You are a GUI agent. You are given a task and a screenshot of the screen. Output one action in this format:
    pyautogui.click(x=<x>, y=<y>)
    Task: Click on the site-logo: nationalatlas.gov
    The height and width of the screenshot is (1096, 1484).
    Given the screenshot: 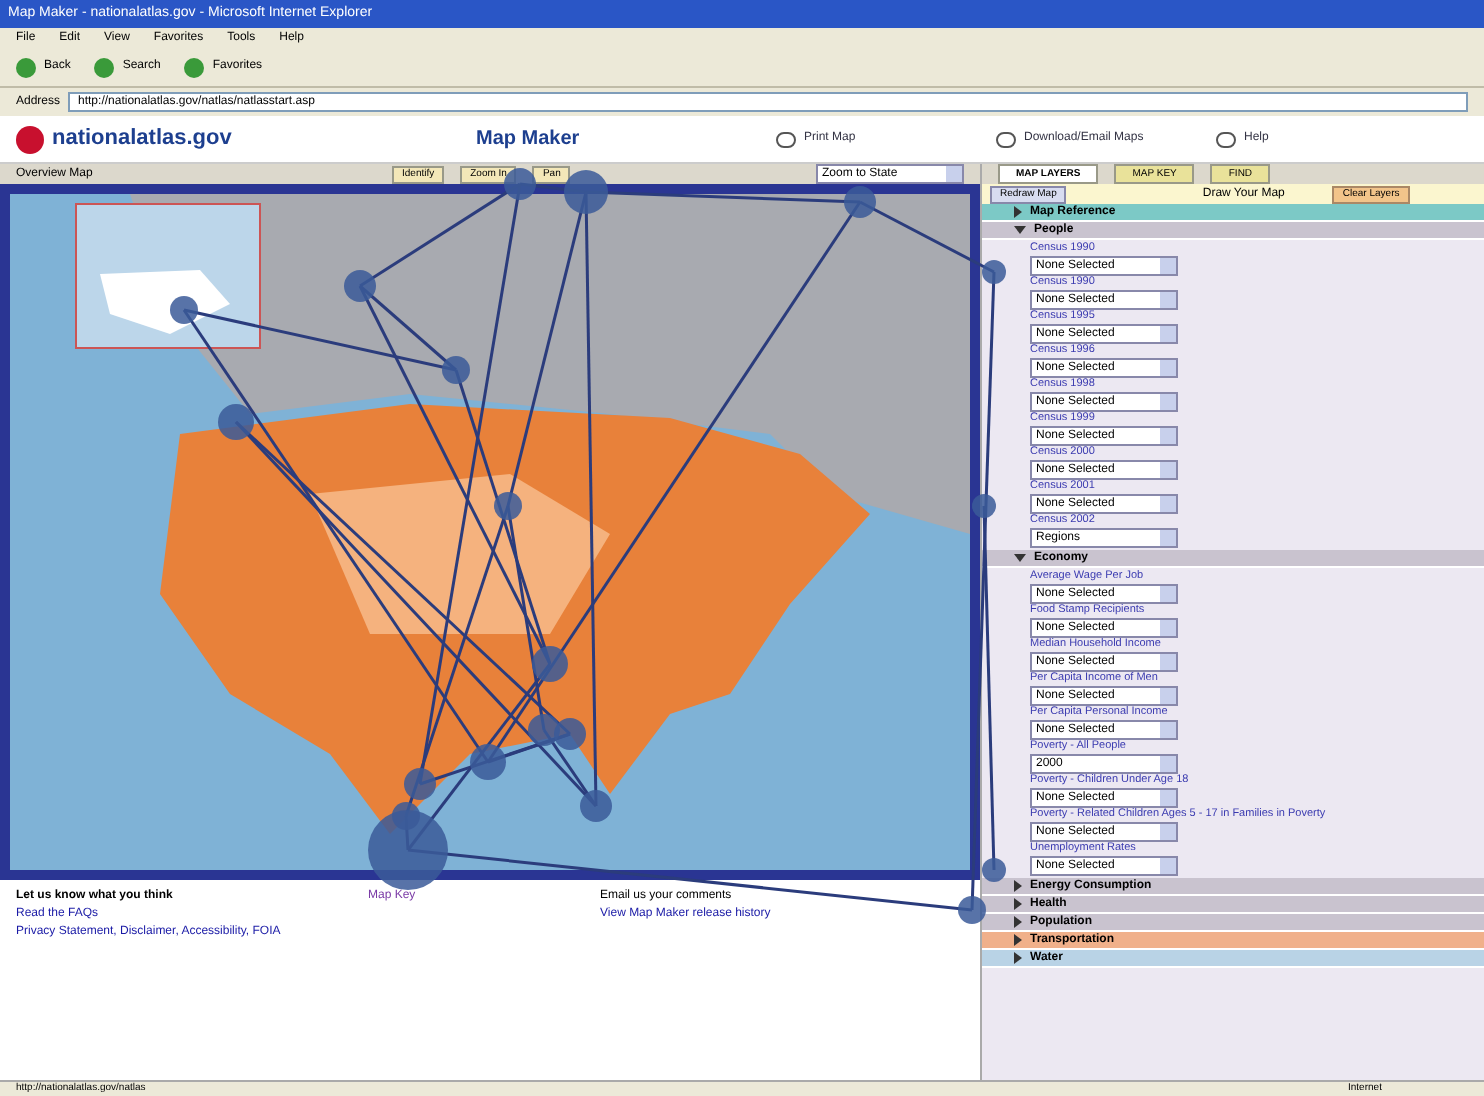 What is the action you would take?
    pyautogui.click(x=142, y=139)
    